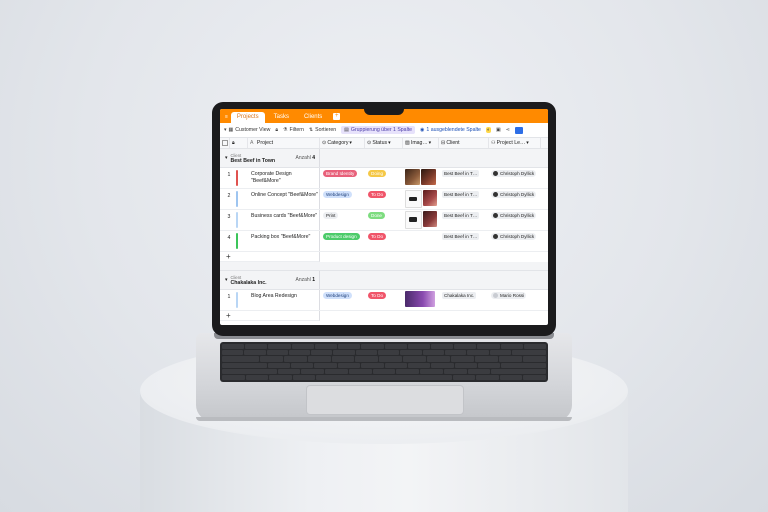 Image resolution: width=768 pixels, height=512 pixels. I want to click on row-number: 4, so click(229, 238).